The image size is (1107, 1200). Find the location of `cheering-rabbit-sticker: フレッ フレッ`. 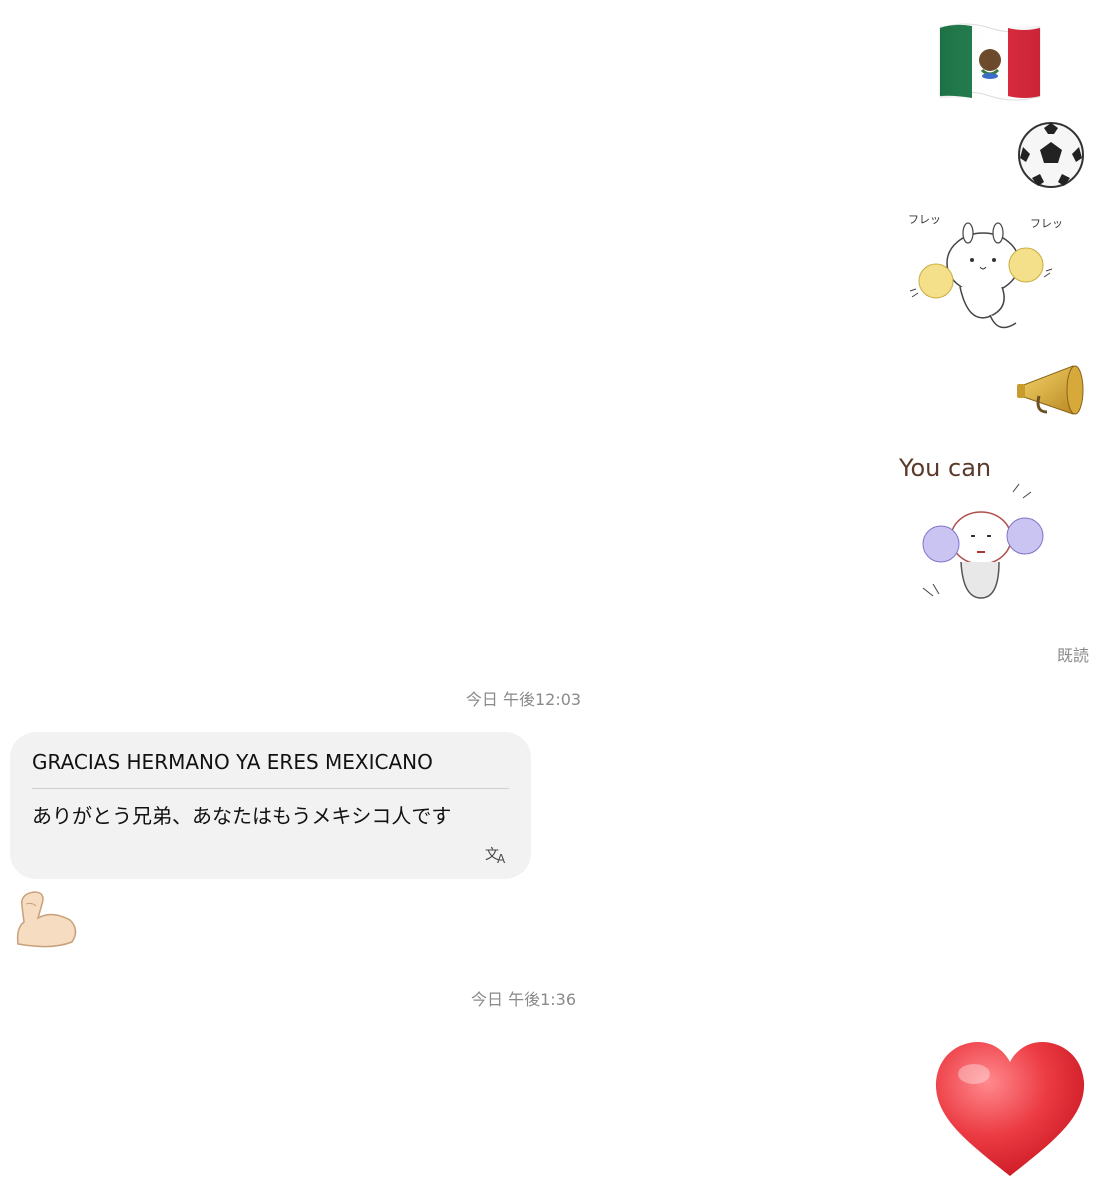

cheering-rabbit-sticker: フレッ フレッ is located at coordinates (983, 277).